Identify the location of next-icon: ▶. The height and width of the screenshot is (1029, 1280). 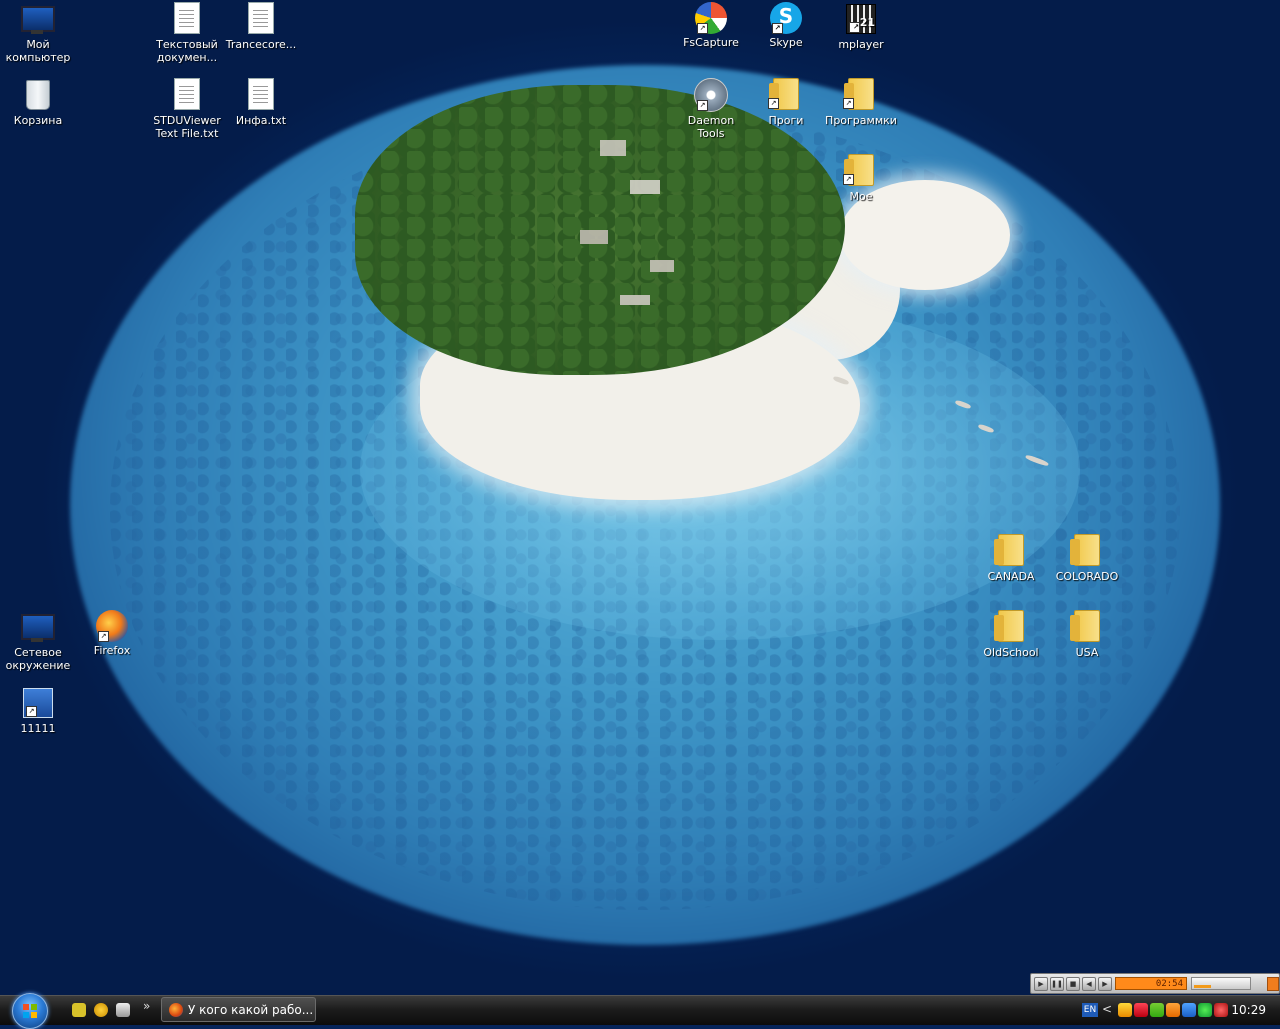
(1105, 984).